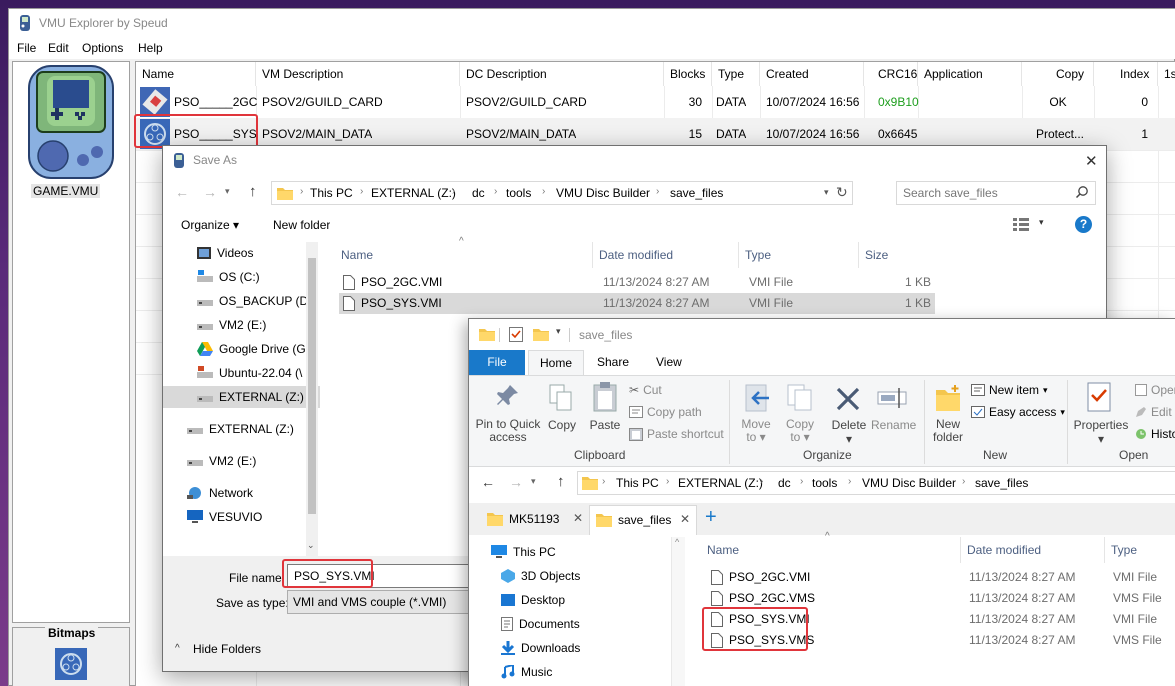  What do you see at coordinates (540, 624) in the screenshot?
I see `nav-item-documents: Documents` at bounding box center [540, 624].